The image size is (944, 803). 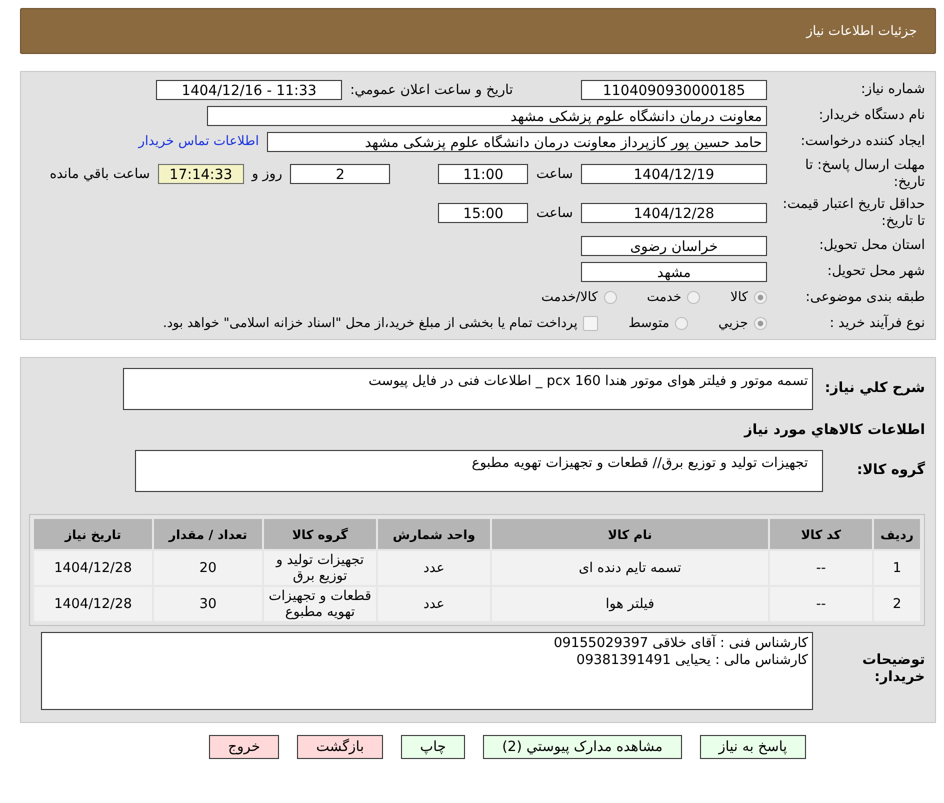 I want to click on field-label: حداقل تاریخ اعتبار قیمت: تا تاریخ:, so click(x=853, y=213).